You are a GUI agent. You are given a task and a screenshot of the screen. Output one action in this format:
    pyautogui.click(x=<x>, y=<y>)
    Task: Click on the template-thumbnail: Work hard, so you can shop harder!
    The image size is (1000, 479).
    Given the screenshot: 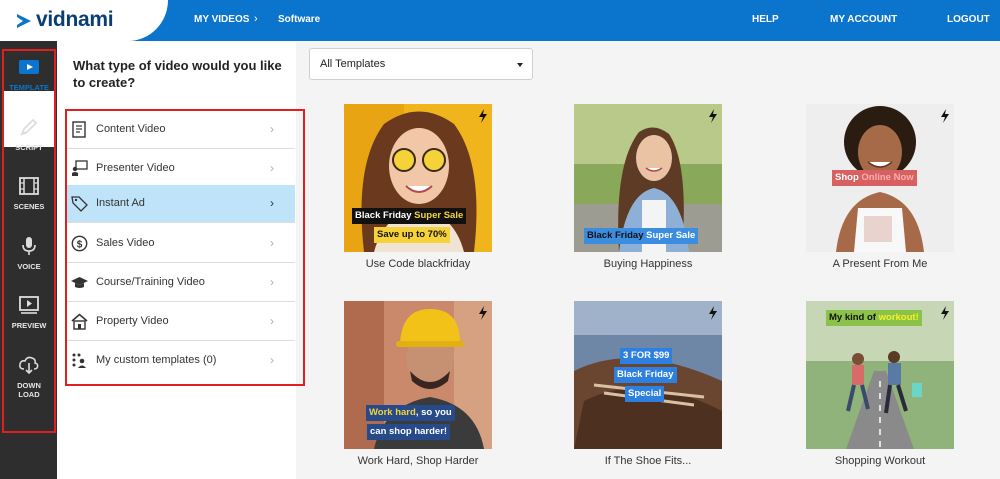 What is the action you would take?
    pyautogui.click(x=418, y=375)
    